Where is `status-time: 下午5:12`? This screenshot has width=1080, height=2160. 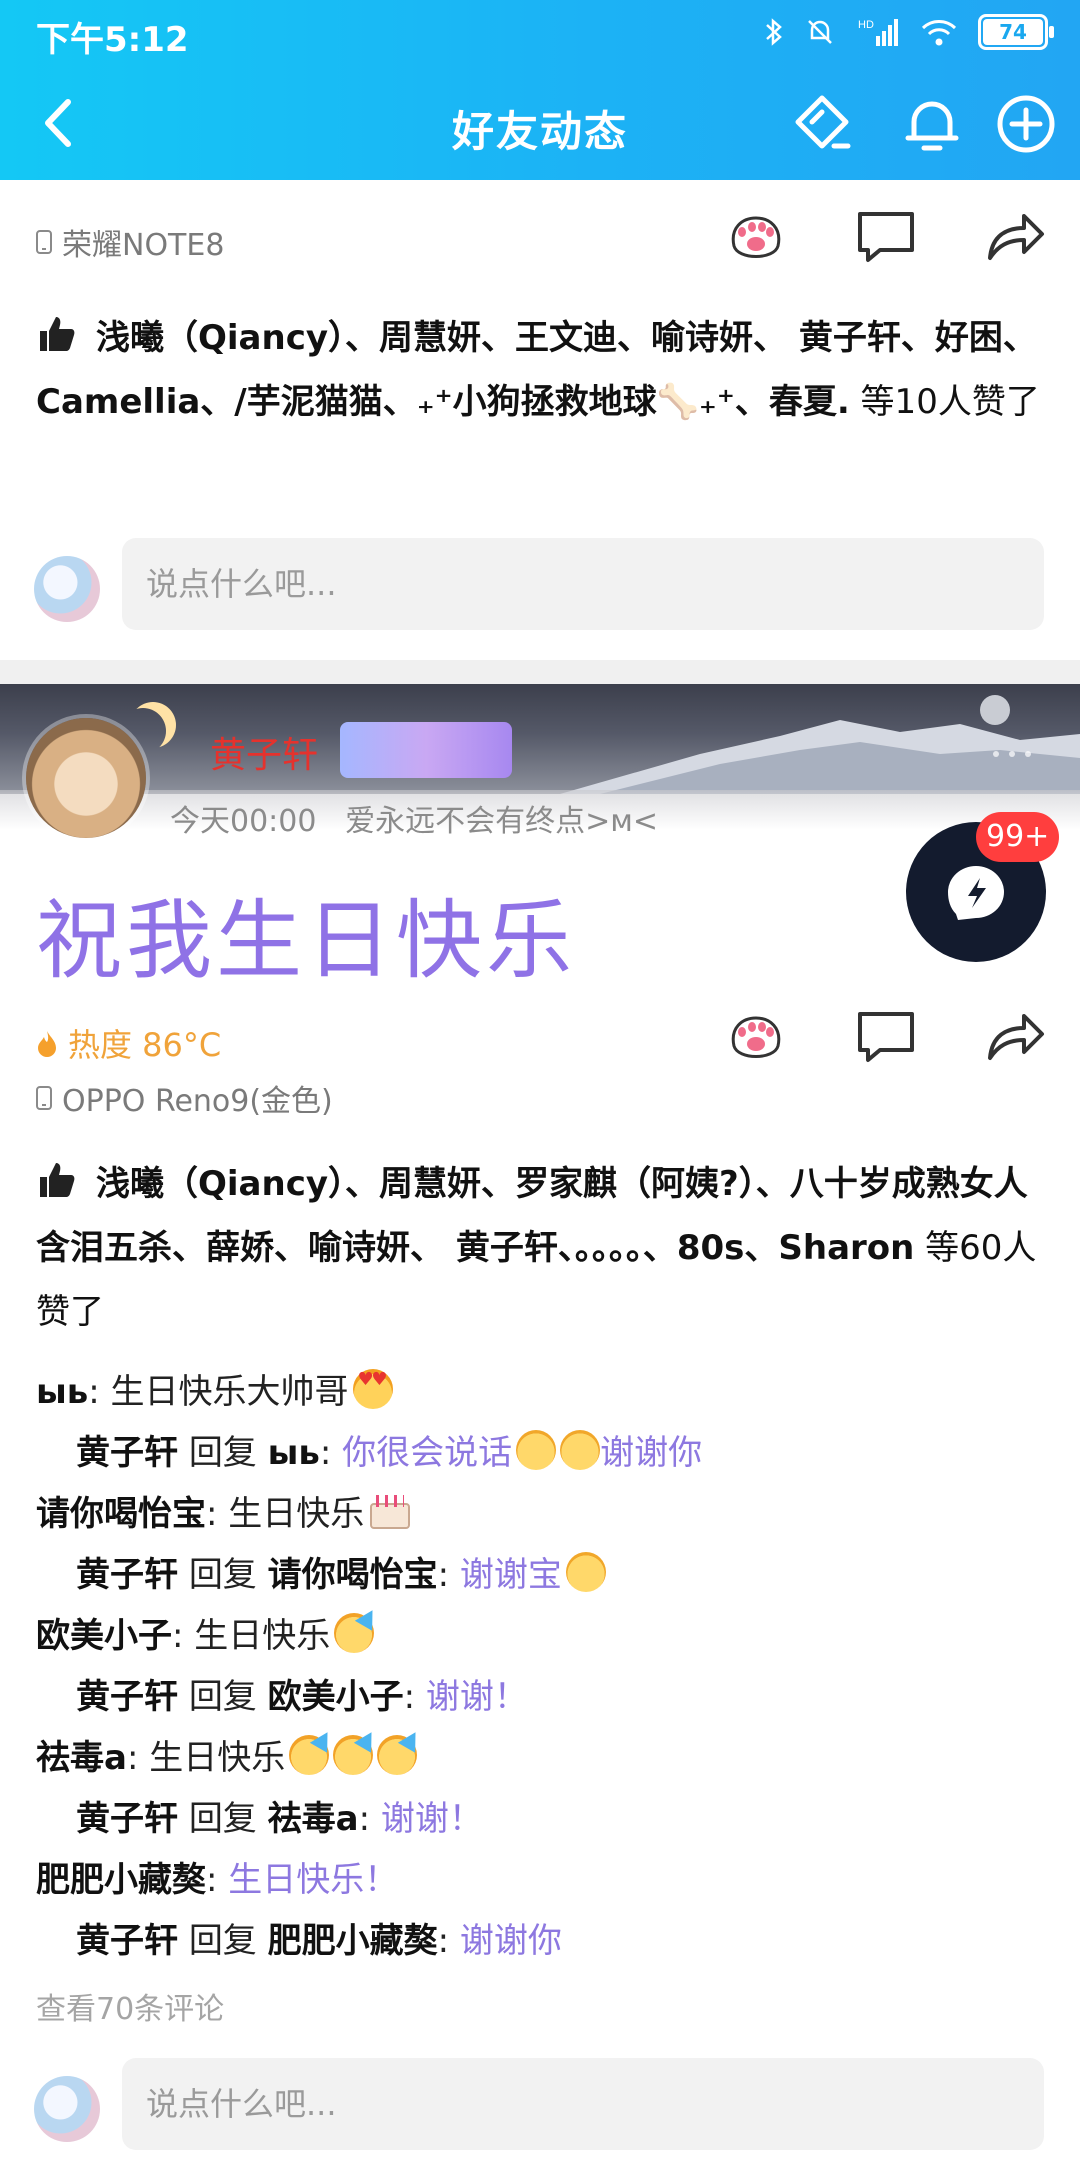 status-time: 下午5:12 is located at coordinates (112, 40).